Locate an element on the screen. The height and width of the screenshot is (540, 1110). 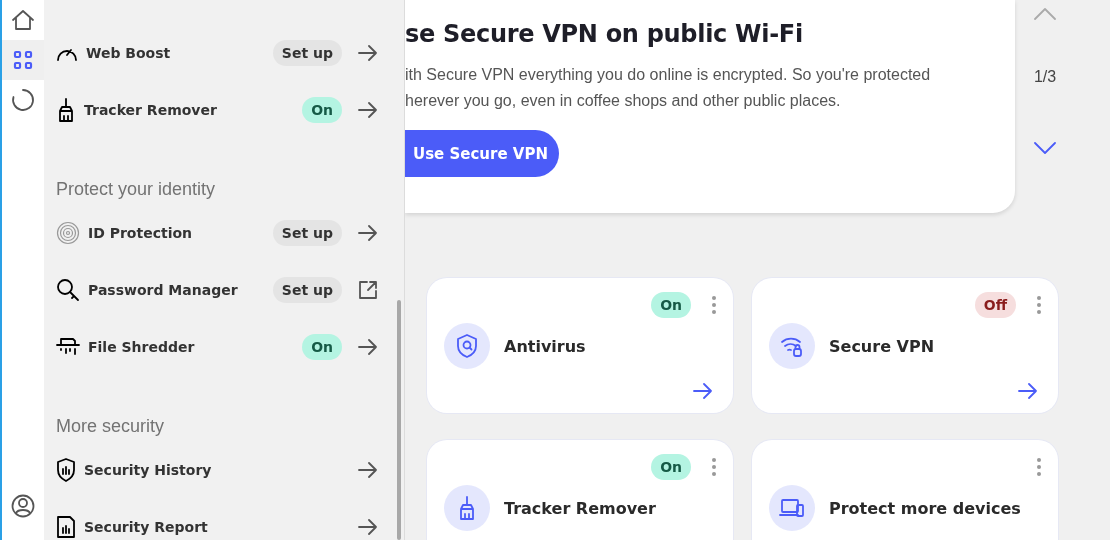
status-pill: Off is located at coordinates (995, 304).